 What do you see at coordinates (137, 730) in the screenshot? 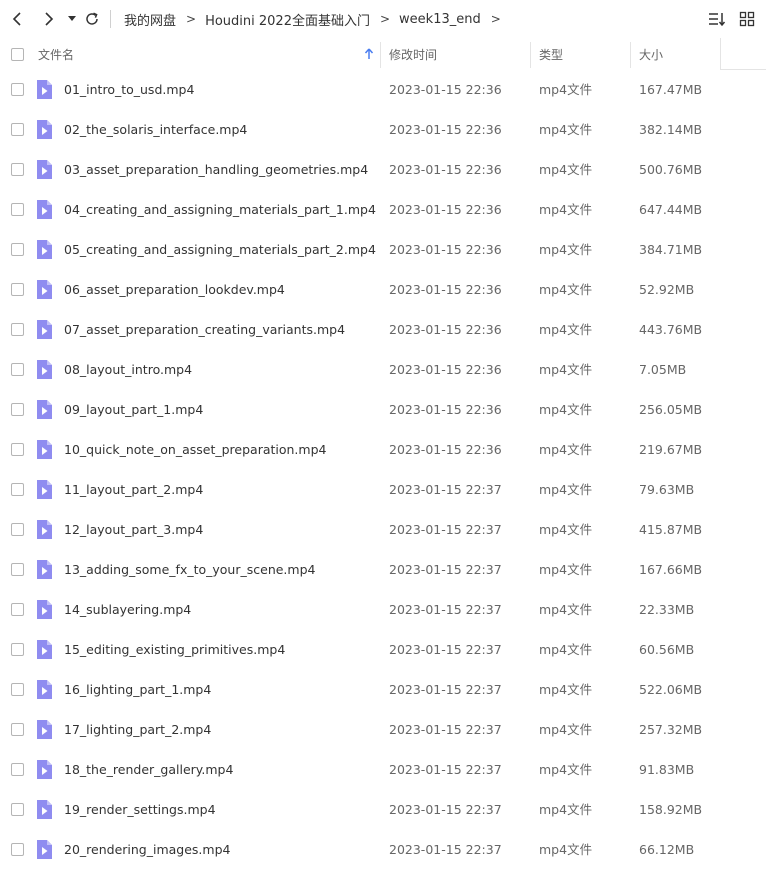
I see `file-name: 17_lighting_part_2.mp4` at bounding box center [137, 730].